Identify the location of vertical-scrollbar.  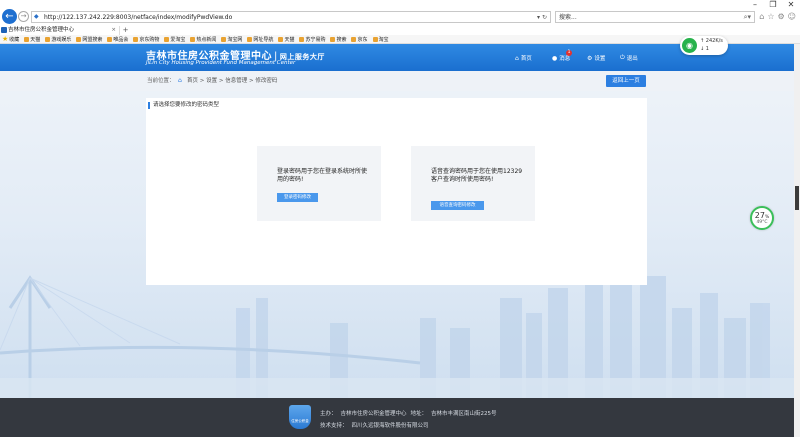
(797, 240).